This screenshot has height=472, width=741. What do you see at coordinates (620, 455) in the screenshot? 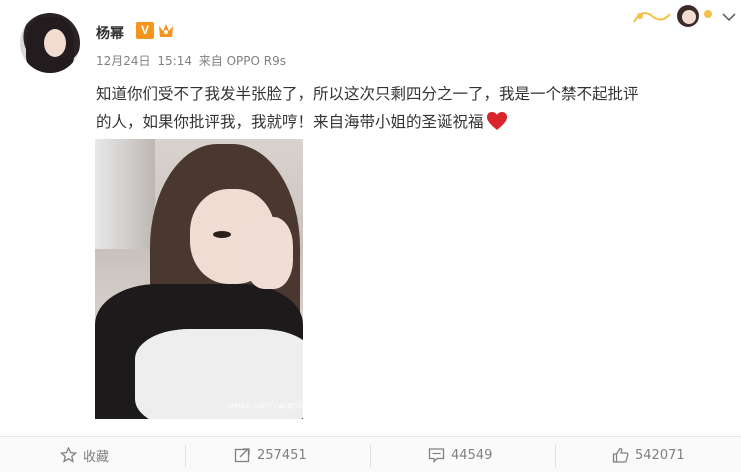
I see `thumbs-up-icon` at bounding box center [620, 455].